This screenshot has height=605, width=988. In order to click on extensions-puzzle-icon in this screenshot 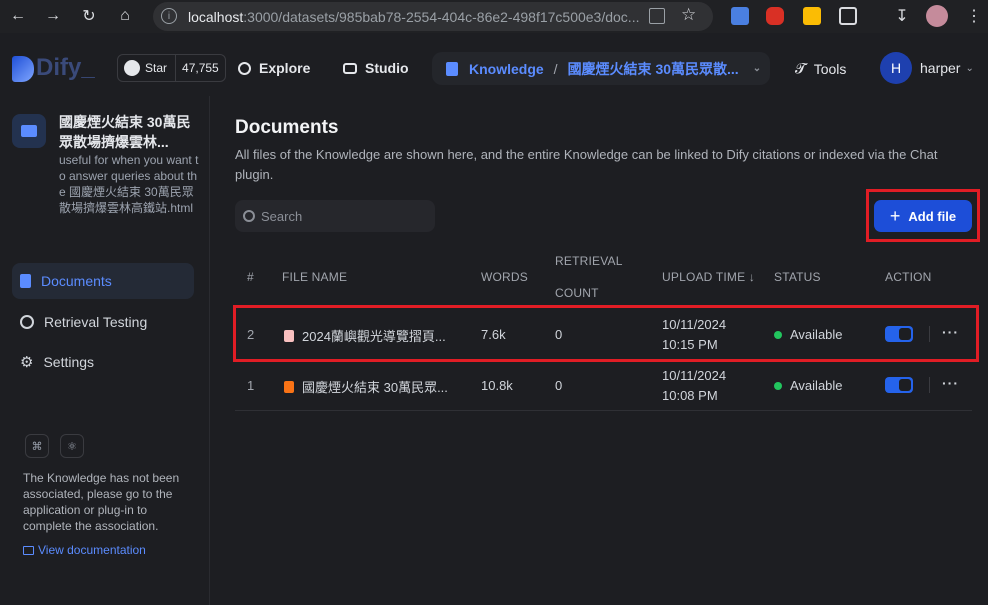, I will do `click(848, 16)`.